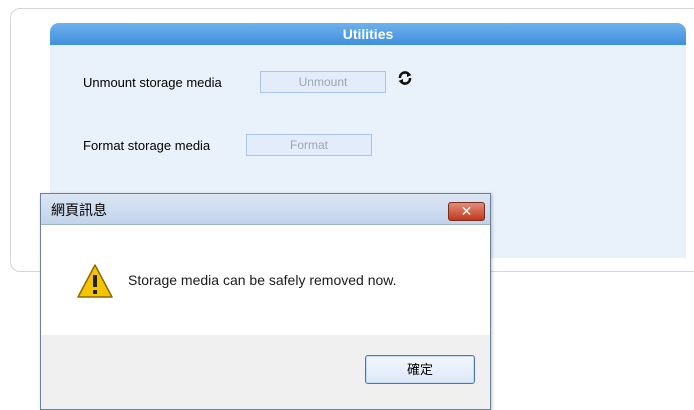  What do you see at coordinates (95, 281) in the screenshot?
I see `warning-icon` at bounding box center [95, 281].